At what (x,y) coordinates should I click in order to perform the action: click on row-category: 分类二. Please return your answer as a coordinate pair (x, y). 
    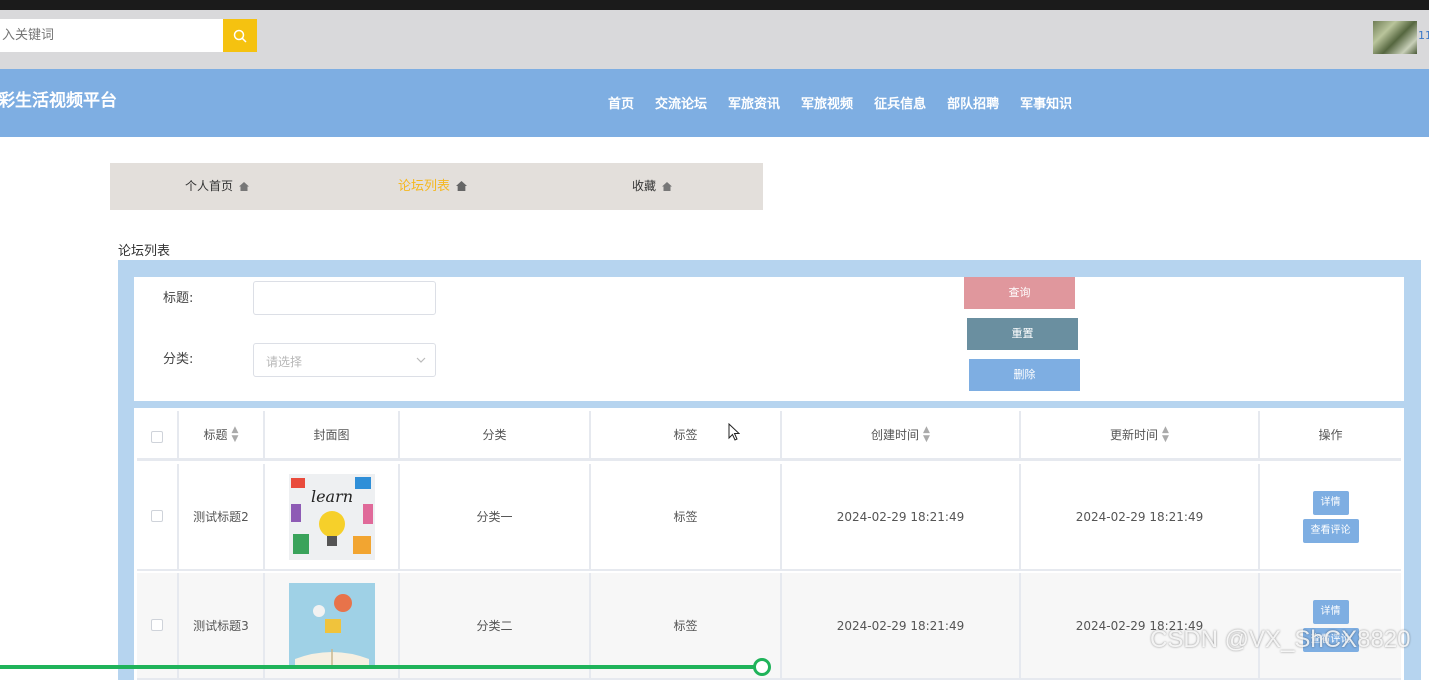
    Looking at the image, I should click on (495, 625).